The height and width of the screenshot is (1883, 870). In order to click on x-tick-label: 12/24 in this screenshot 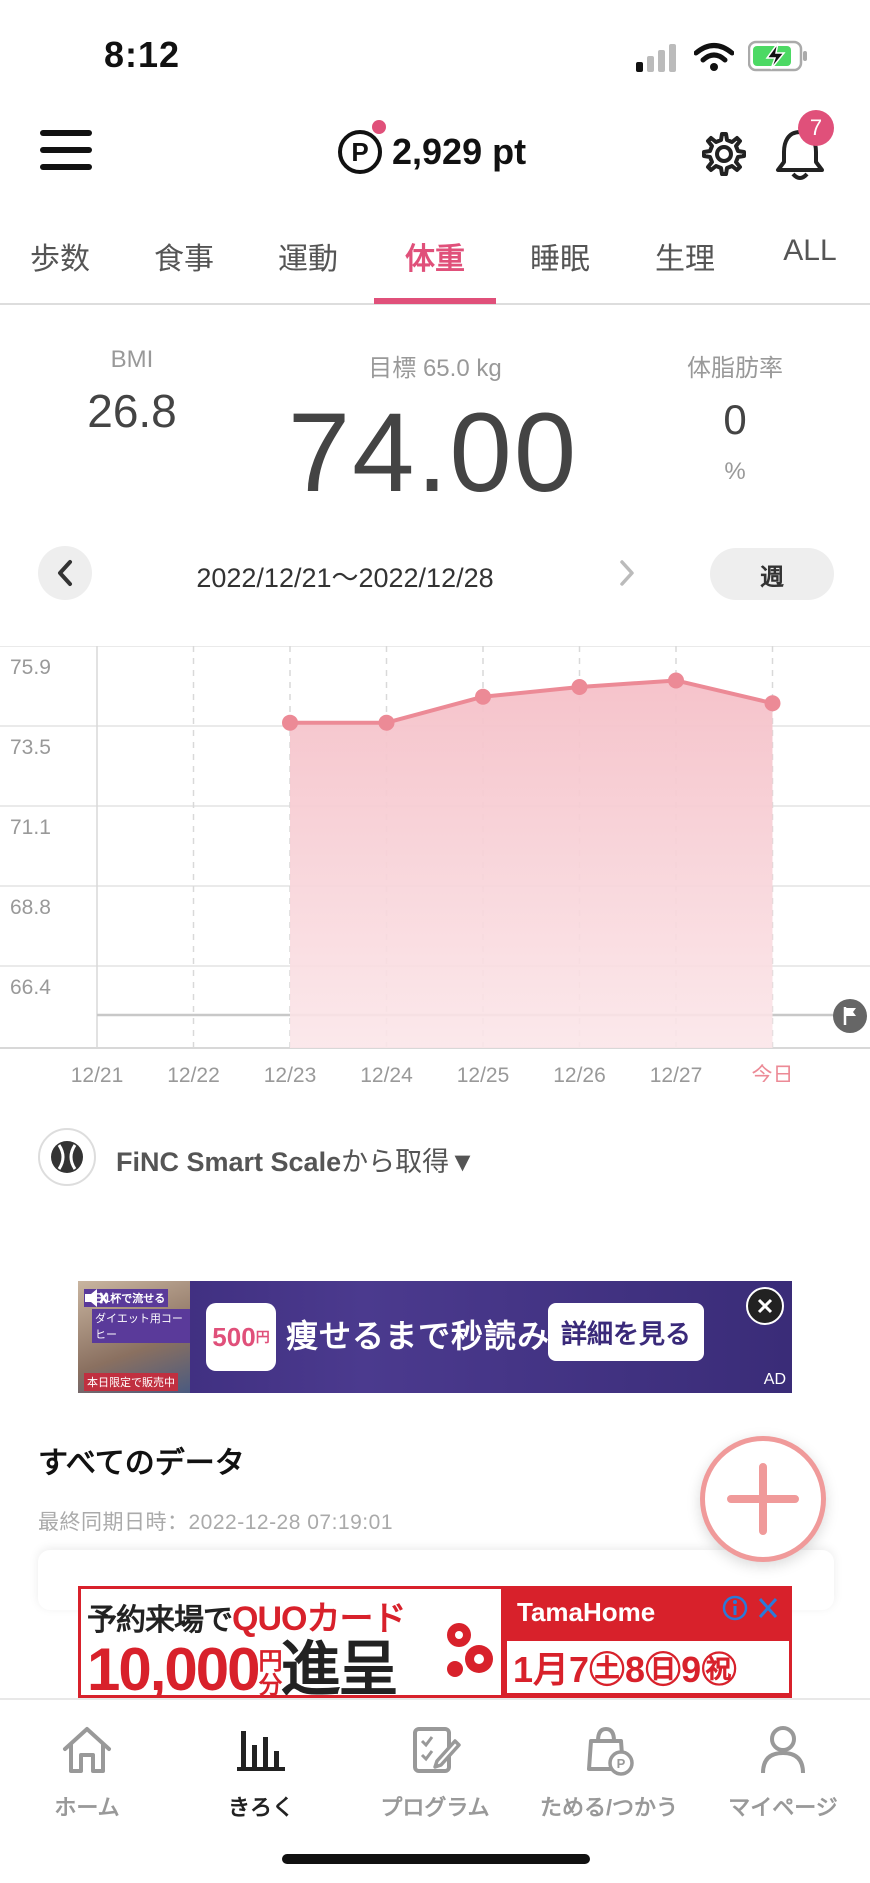, I will do `click(386, 1073)`.